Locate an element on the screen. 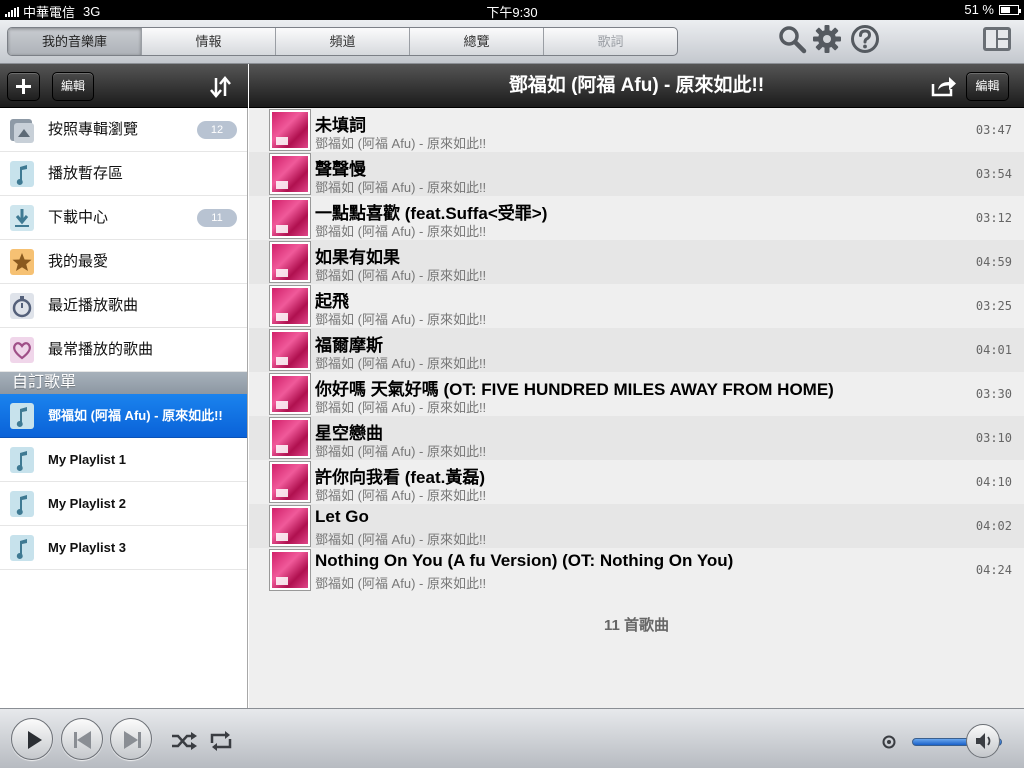  count-badge: 12 is located at coordinates (217, 130).